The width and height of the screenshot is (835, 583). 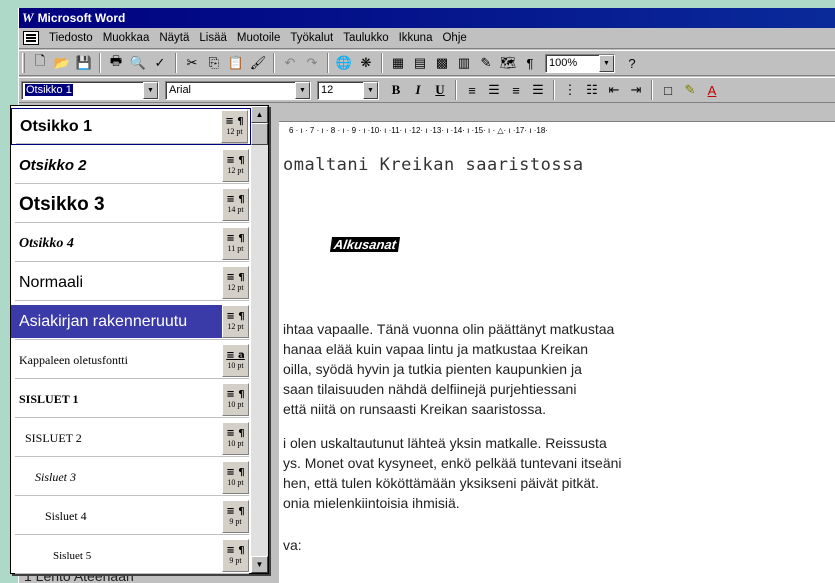 What do you see at coordinates (396, 90) in the screenshot?
I see `bold-button: B` at bounding box center [396, 90].